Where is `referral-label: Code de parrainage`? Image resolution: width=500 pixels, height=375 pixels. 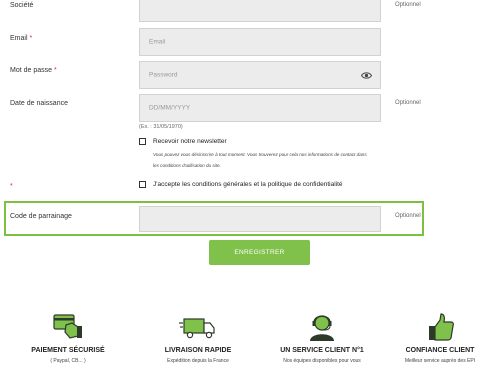 referral-label: Code de parrainage is located at coordinates (41, 216).